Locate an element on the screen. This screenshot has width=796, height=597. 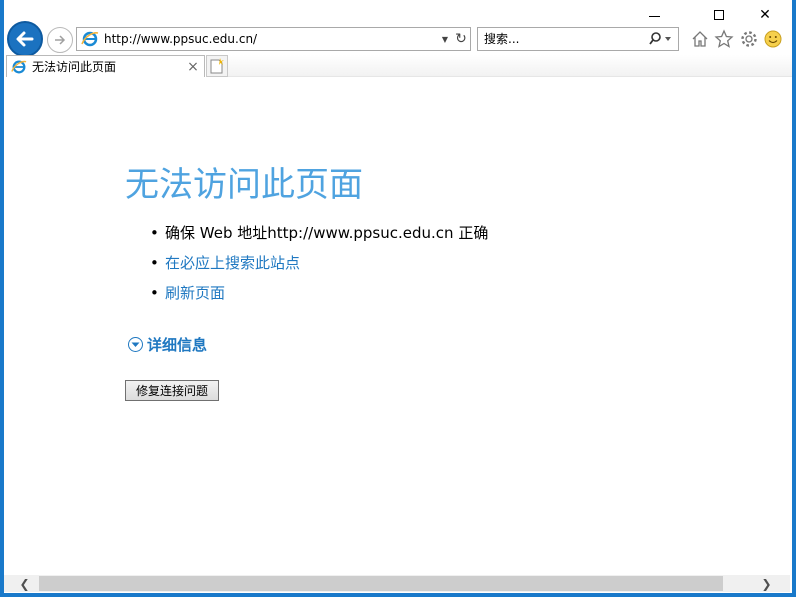
minimize-button is located at coordinates (654, 15).